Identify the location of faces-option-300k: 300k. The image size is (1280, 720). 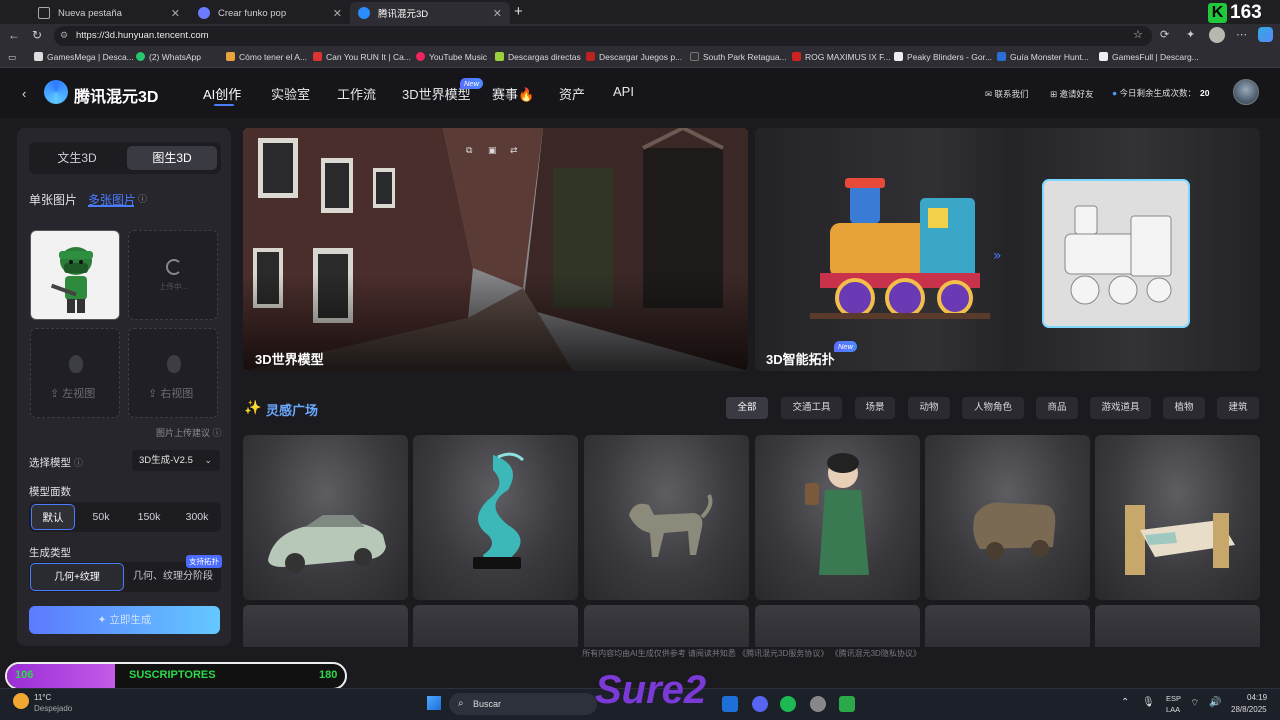
(197, 517).